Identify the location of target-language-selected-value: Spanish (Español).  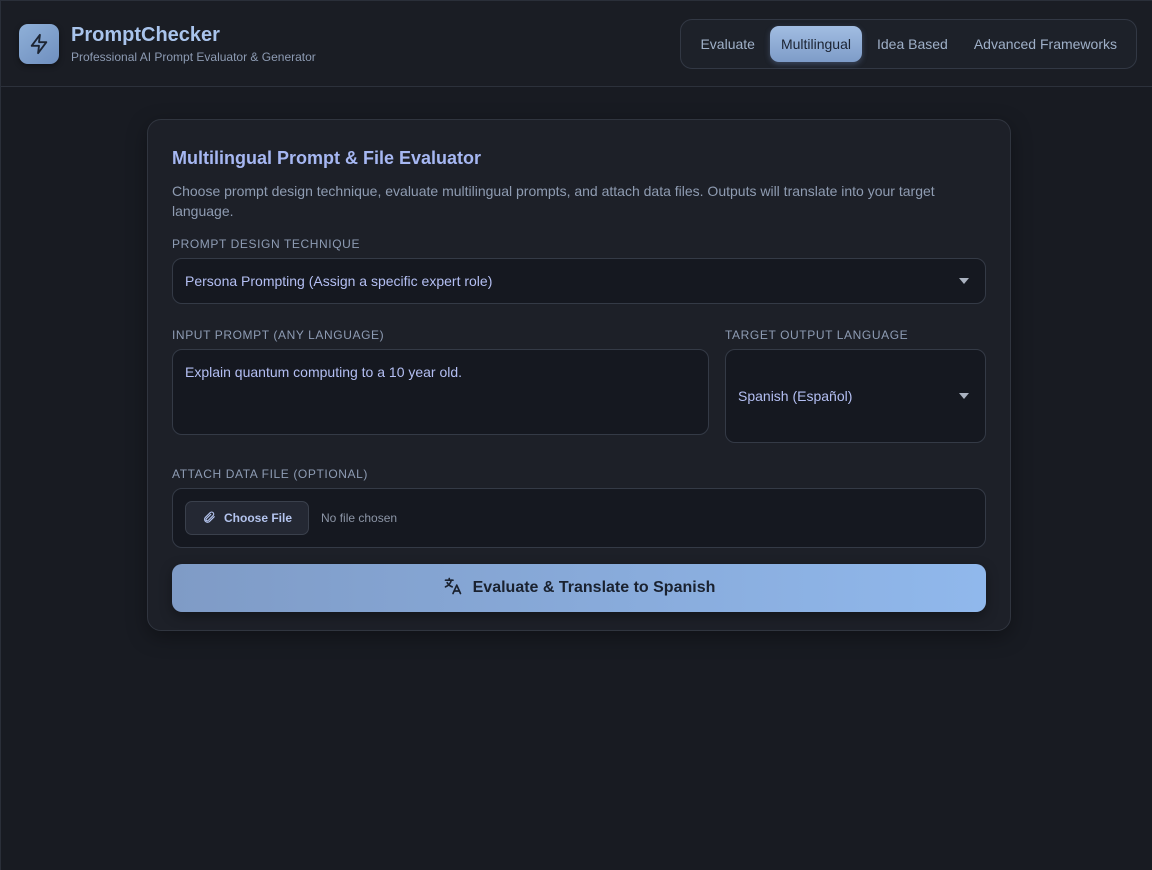
(795, 396).